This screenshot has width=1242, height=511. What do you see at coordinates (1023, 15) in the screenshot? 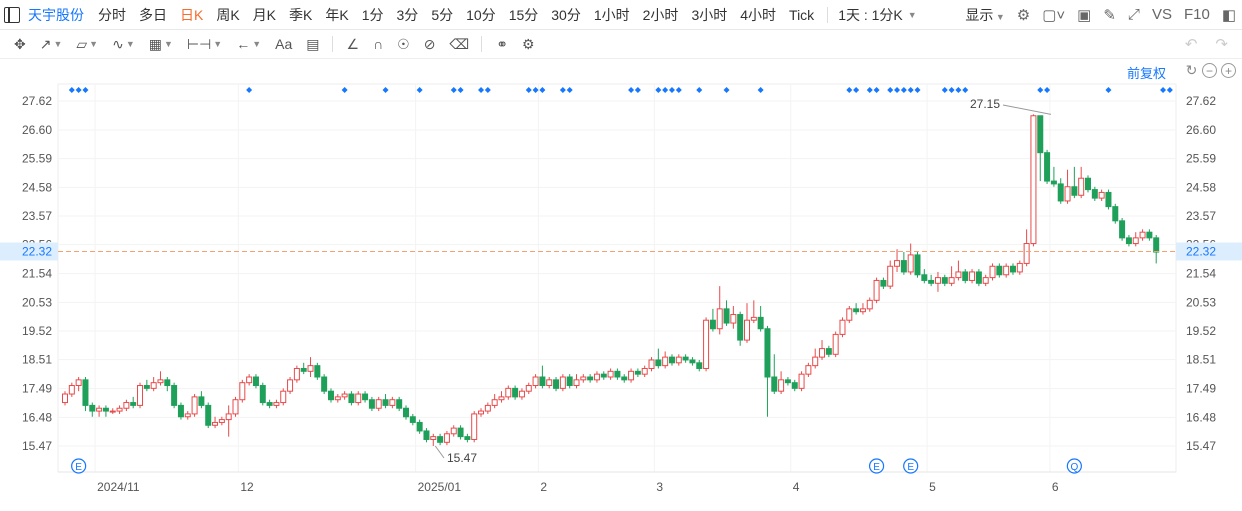
I see `settings-icon: ⚙` at bounding box center [1023, 15].